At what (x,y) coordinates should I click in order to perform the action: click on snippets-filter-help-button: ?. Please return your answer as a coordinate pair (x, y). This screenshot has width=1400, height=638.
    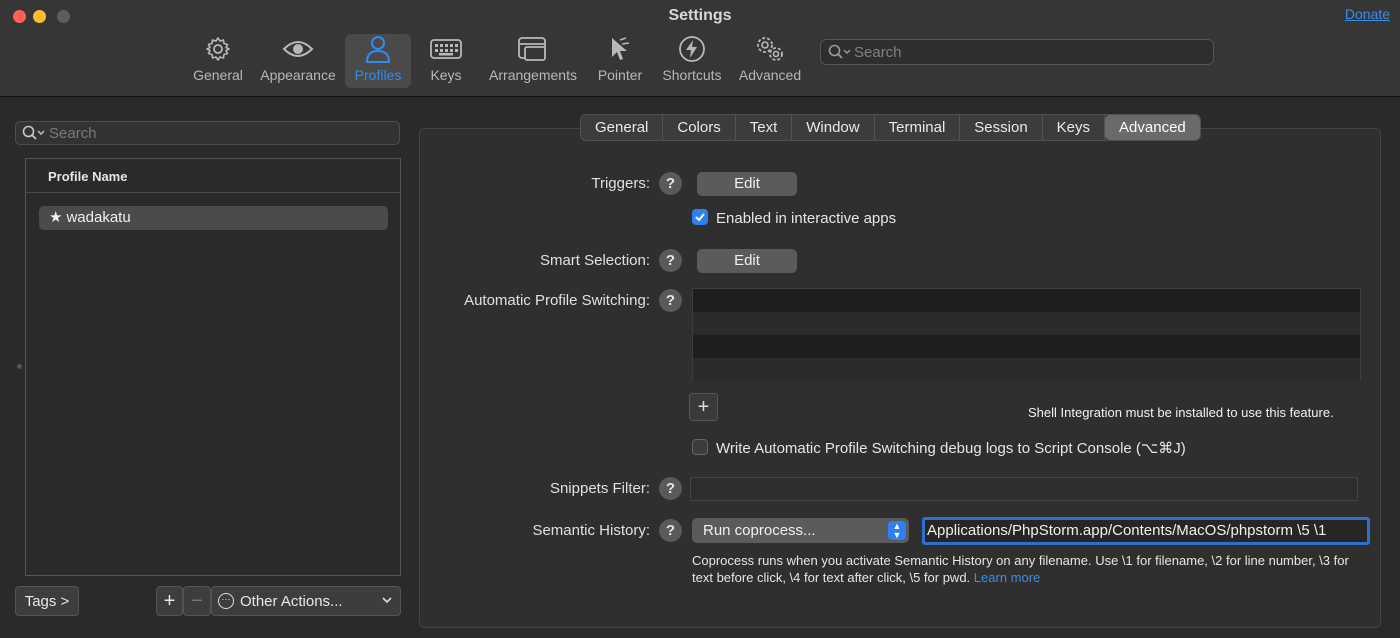
    Looking at the image, I should click on (670, 488).